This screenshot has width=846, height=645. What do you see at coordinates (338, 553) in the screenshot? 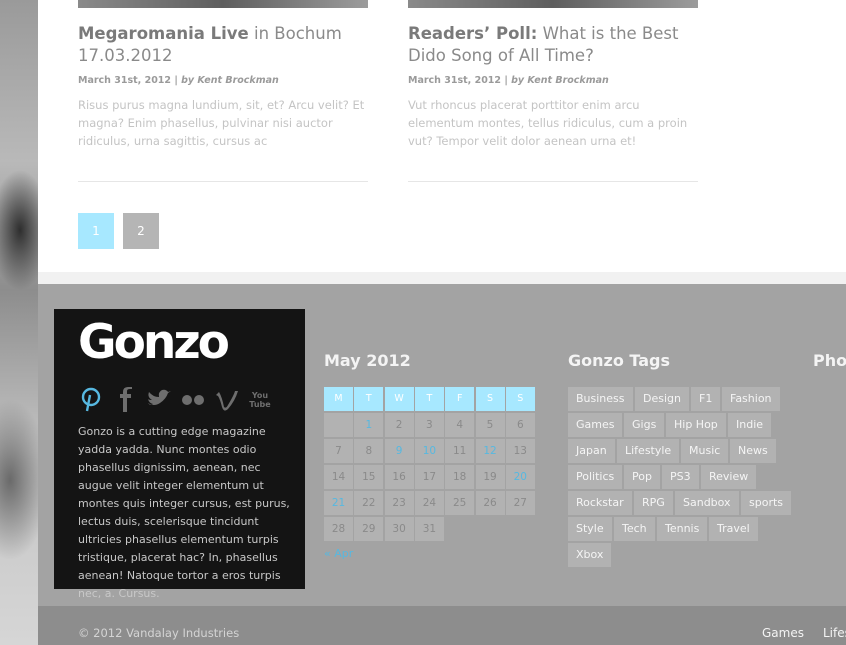
I see `calendar-prev-link: « Apr` at bounding box center [338, 553].